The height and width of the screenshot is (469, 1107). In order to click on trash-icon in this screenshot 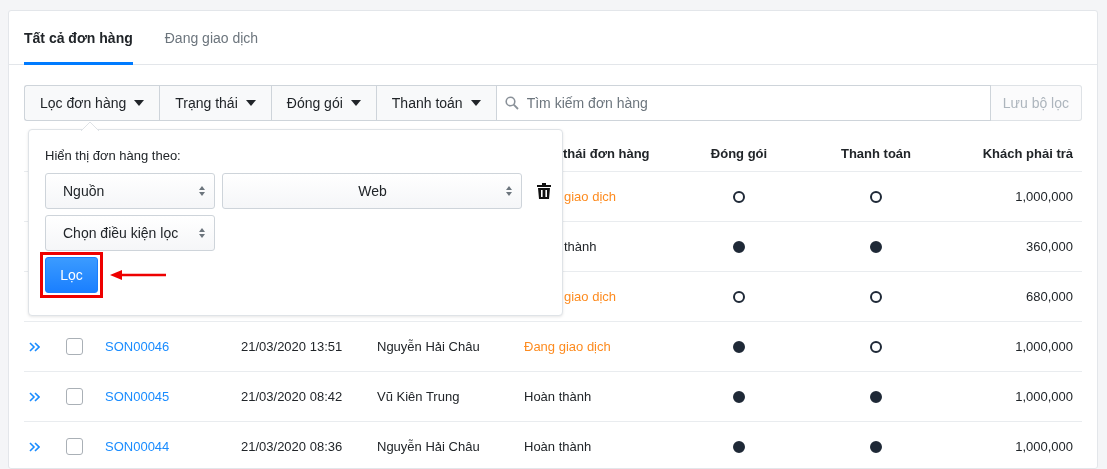, I will do `click(544, 191)`.